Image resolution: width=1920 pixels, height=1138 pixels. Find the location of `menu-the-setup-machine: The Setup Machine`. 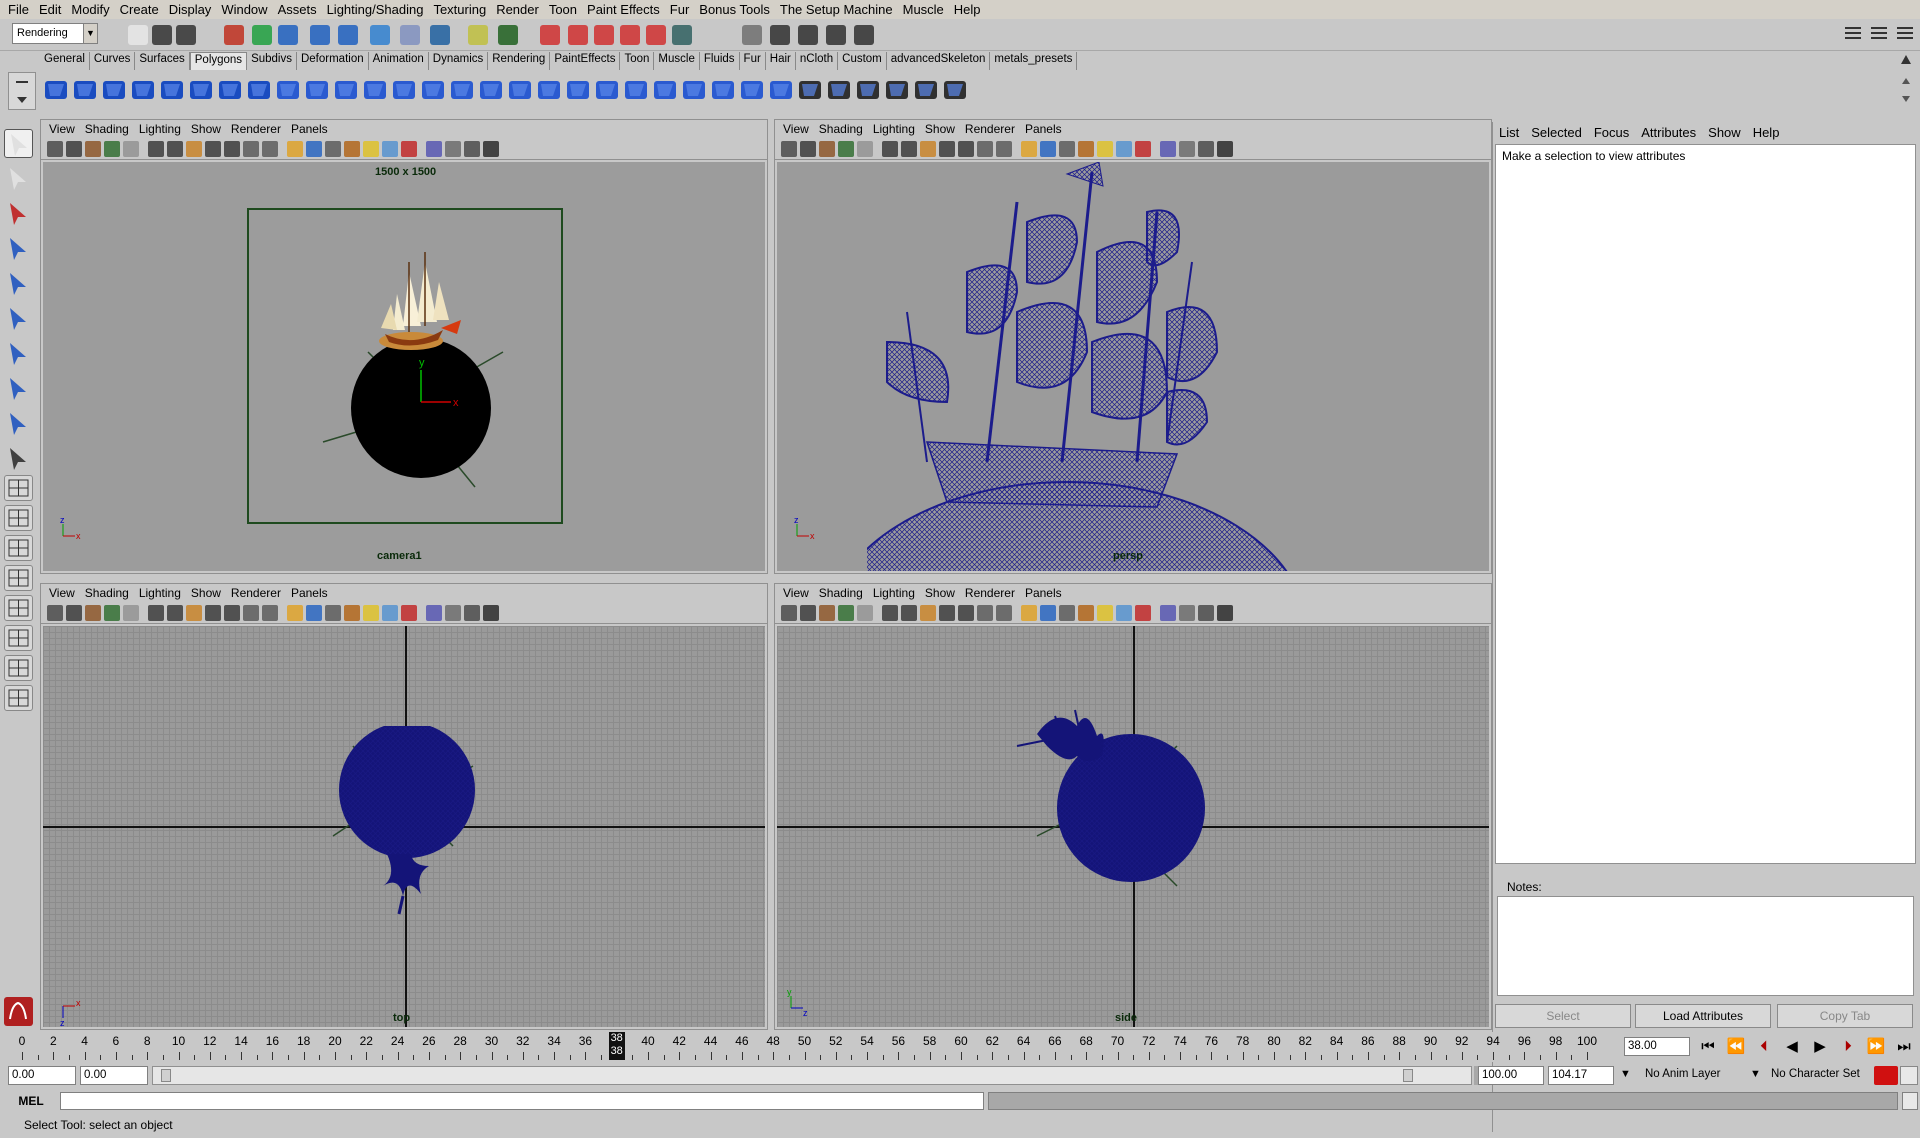

menu-the-setup-machine: The Setup Machine is located at coordinates (839, 9).